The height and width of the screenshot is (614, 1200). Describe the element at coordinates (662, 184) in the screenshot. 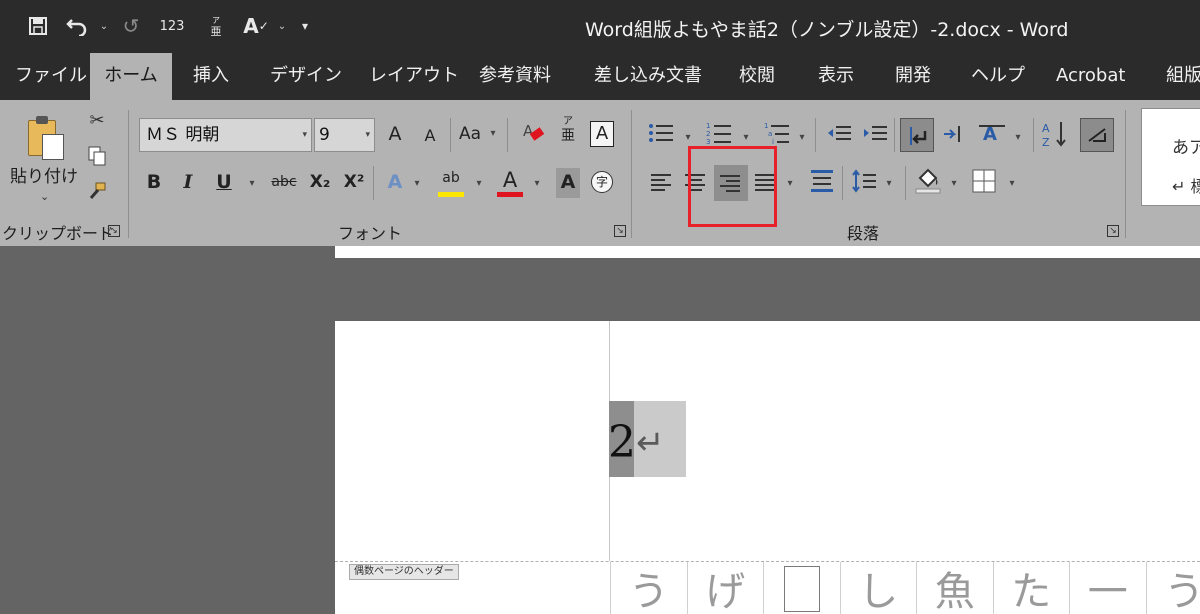

I see `align-left-icon` at that location.